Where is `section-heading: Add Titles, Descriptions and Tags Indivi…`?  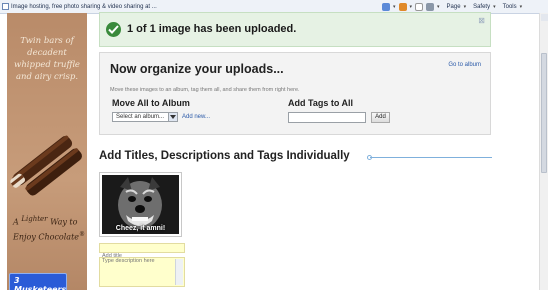
section-heading: Add Titles, Descriptions and Tags Indivi… is located at coordinates (224, 156).